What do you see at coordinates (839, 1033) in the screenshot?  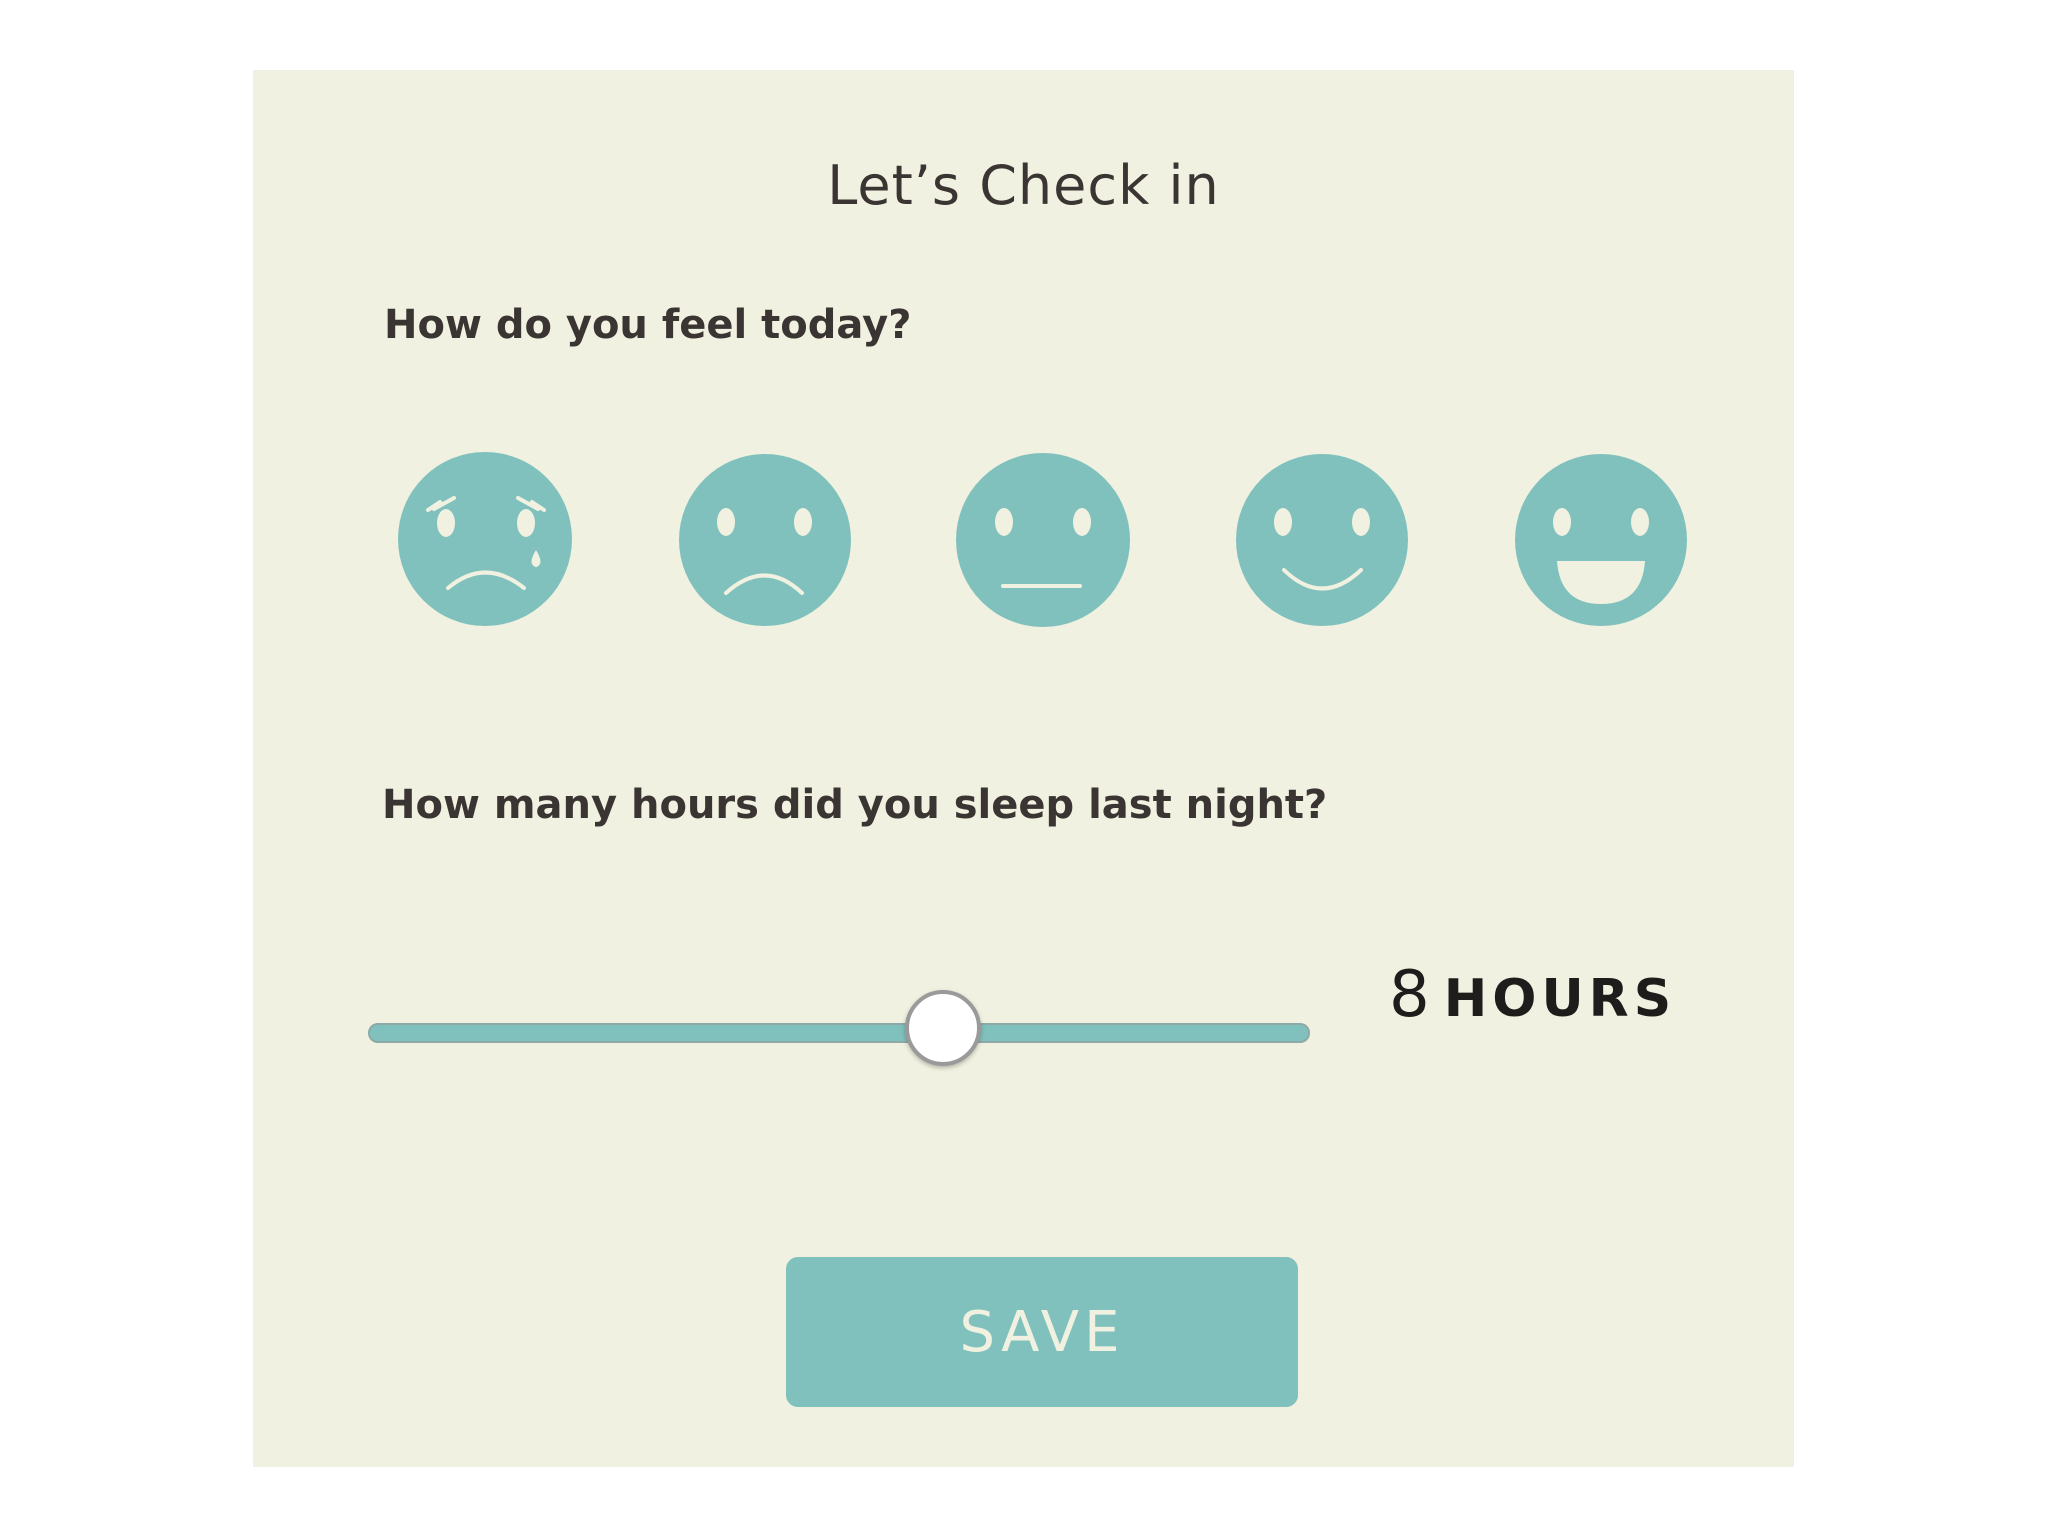 I see `slider-track` at bounding box center [839, 1033].